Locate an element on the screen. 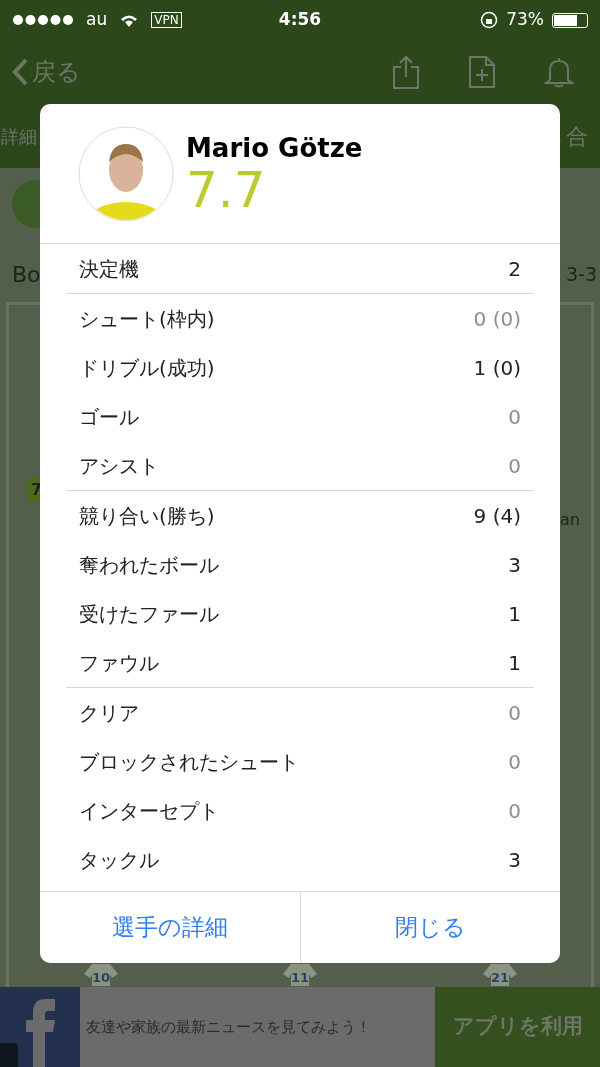 The height and width of the screenshot is (1067, 600). stat-label: クリア is located at coordinates (109, 713).